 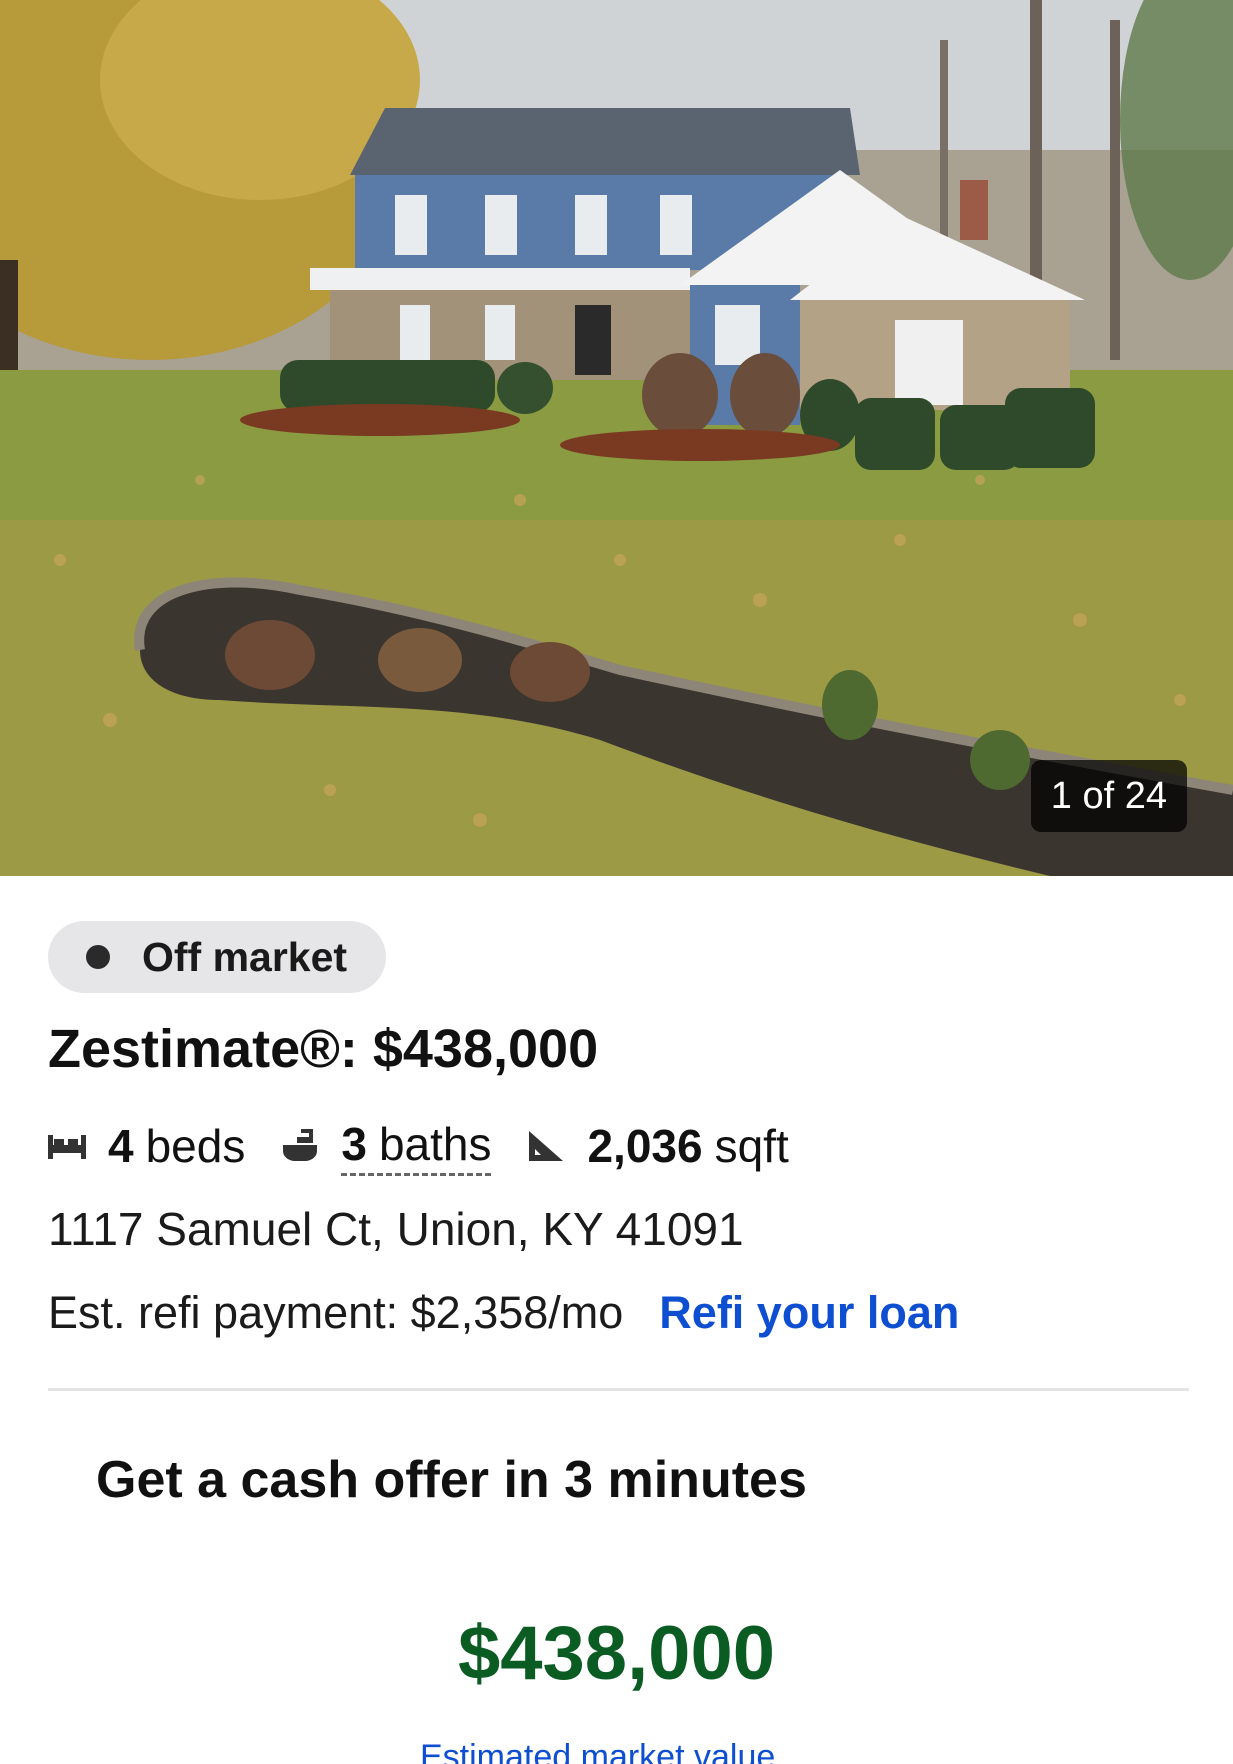 What do you see at coordinates (809, 1313) in the screenshot?
I see `refi-loan-link: Refi your loan` at bounding box center [809, 1313].